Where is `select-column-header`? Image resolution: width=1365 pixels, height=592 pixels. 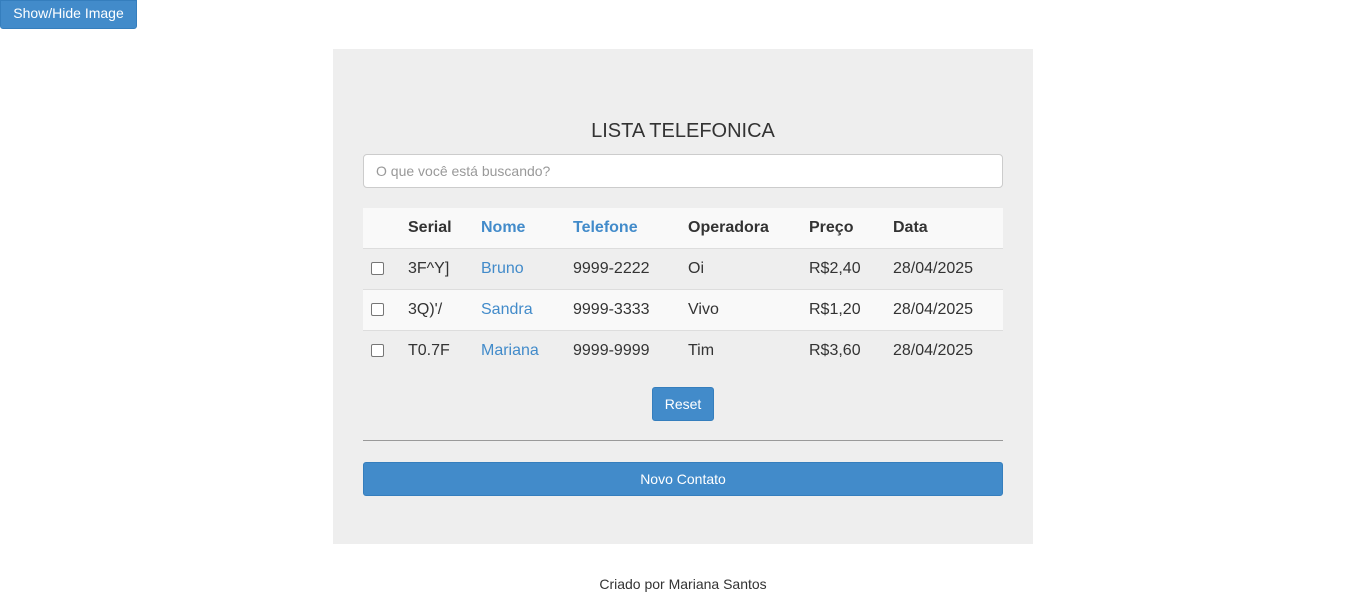
select-column-header is located at coordinates (385, 228).